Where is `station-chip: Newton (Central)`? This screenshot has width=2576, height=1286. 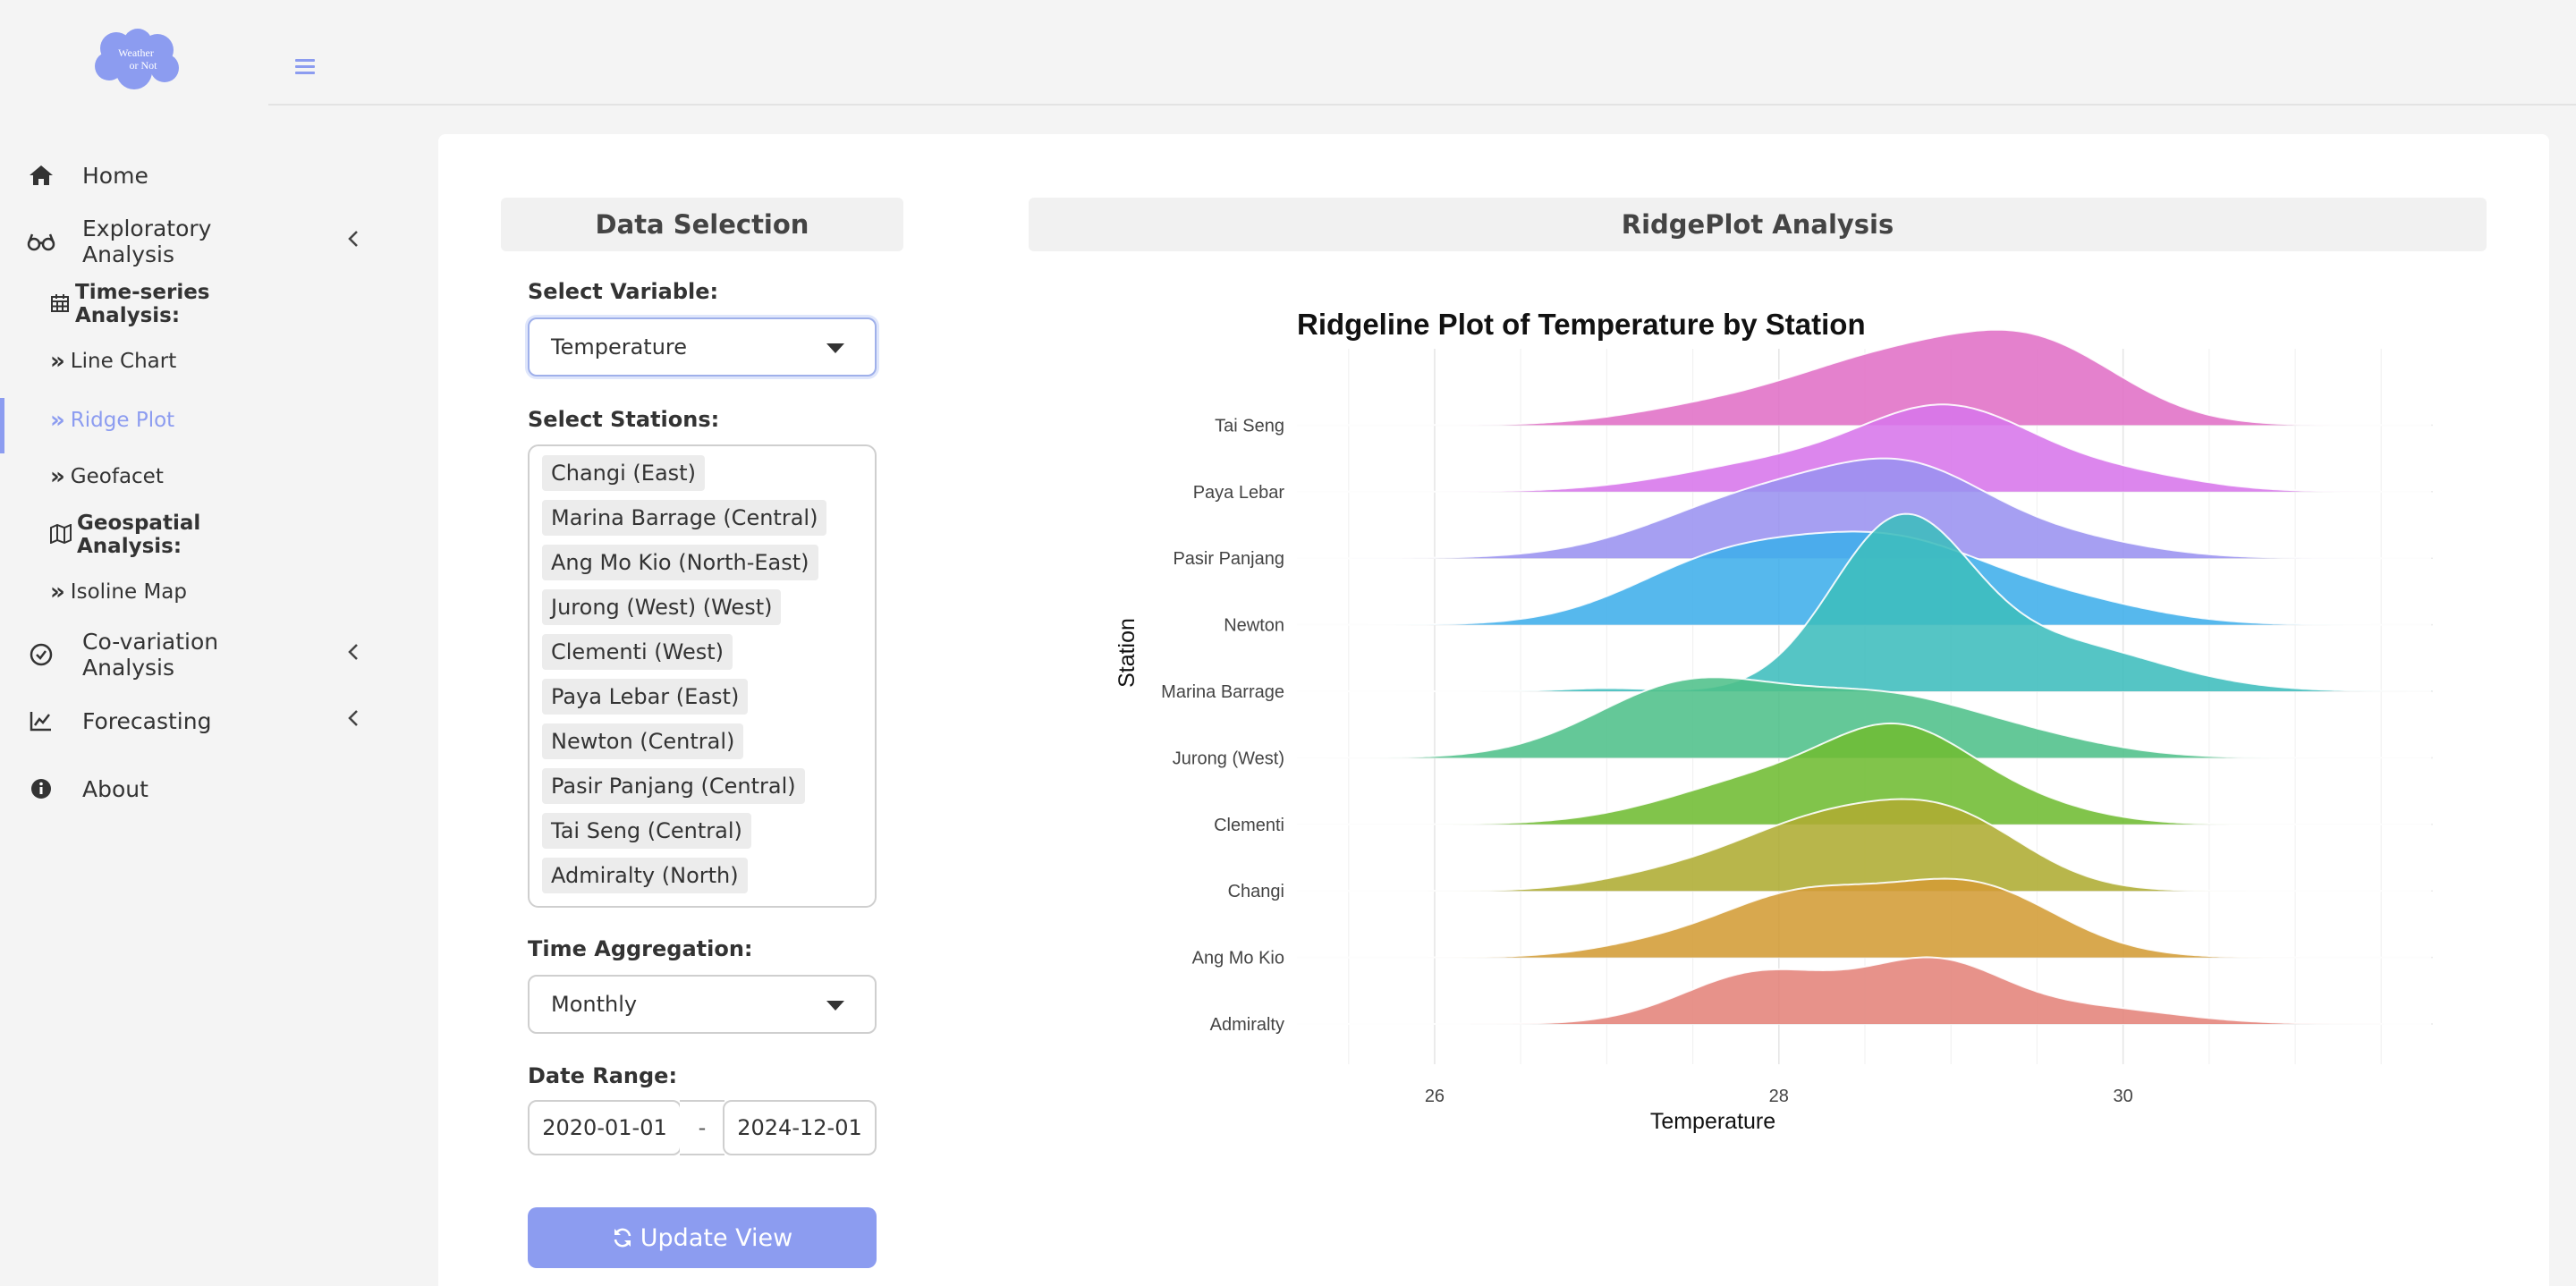
station-chip: Newton (Central) is located at coordinates (643, 741).